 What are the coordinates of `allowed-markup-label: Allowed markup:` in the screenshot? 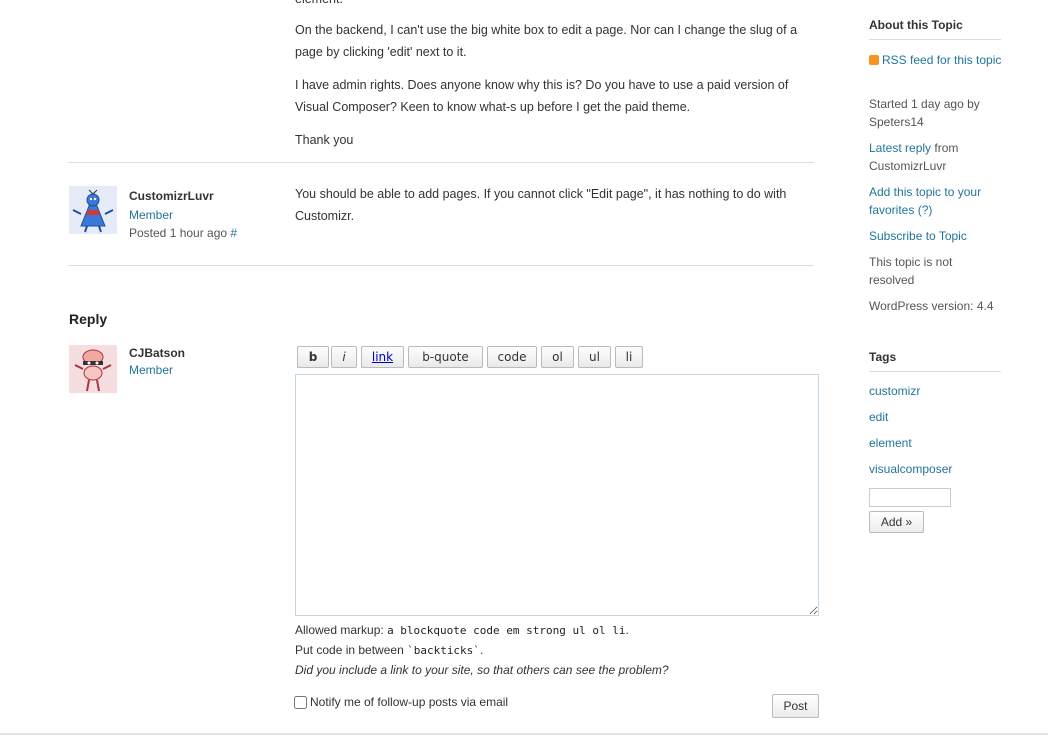 It's located at (339, 630).